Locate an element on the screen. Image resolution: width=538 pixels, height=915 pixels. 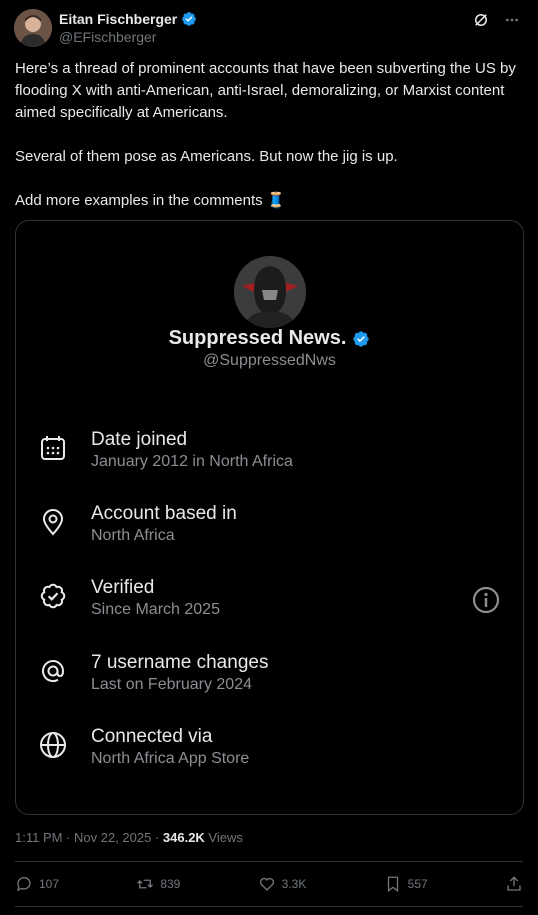
globe-icon is located at coordinates (53, 745).